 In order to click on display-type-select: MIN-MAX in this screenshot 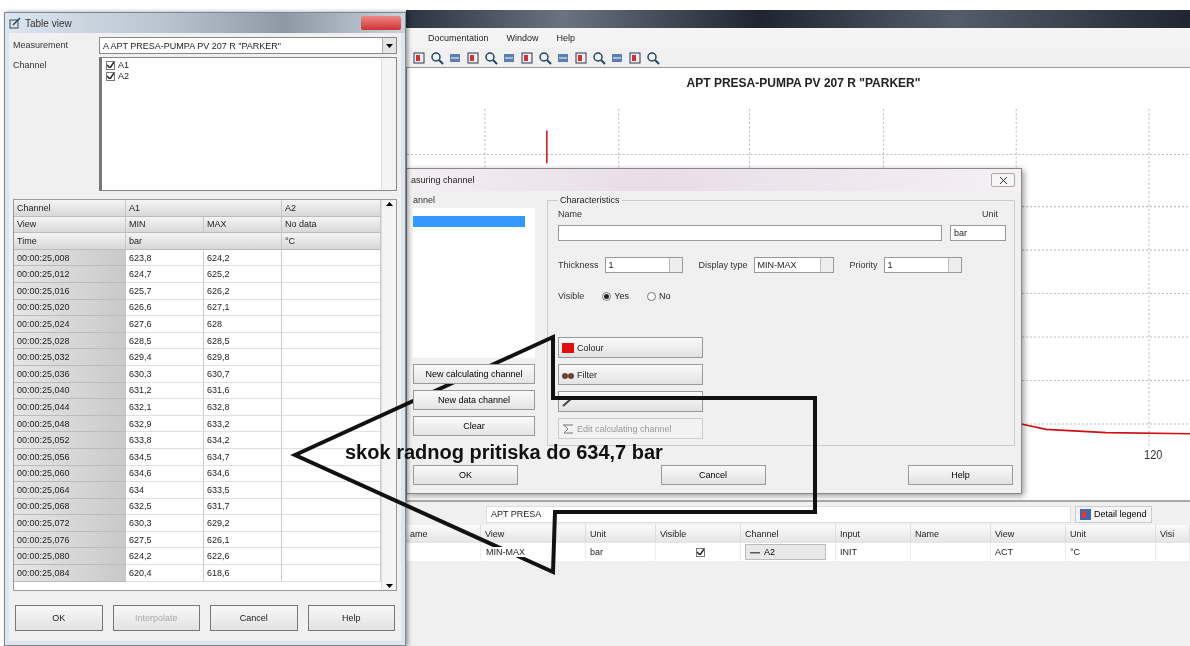, I will do `click(793, 265)`.